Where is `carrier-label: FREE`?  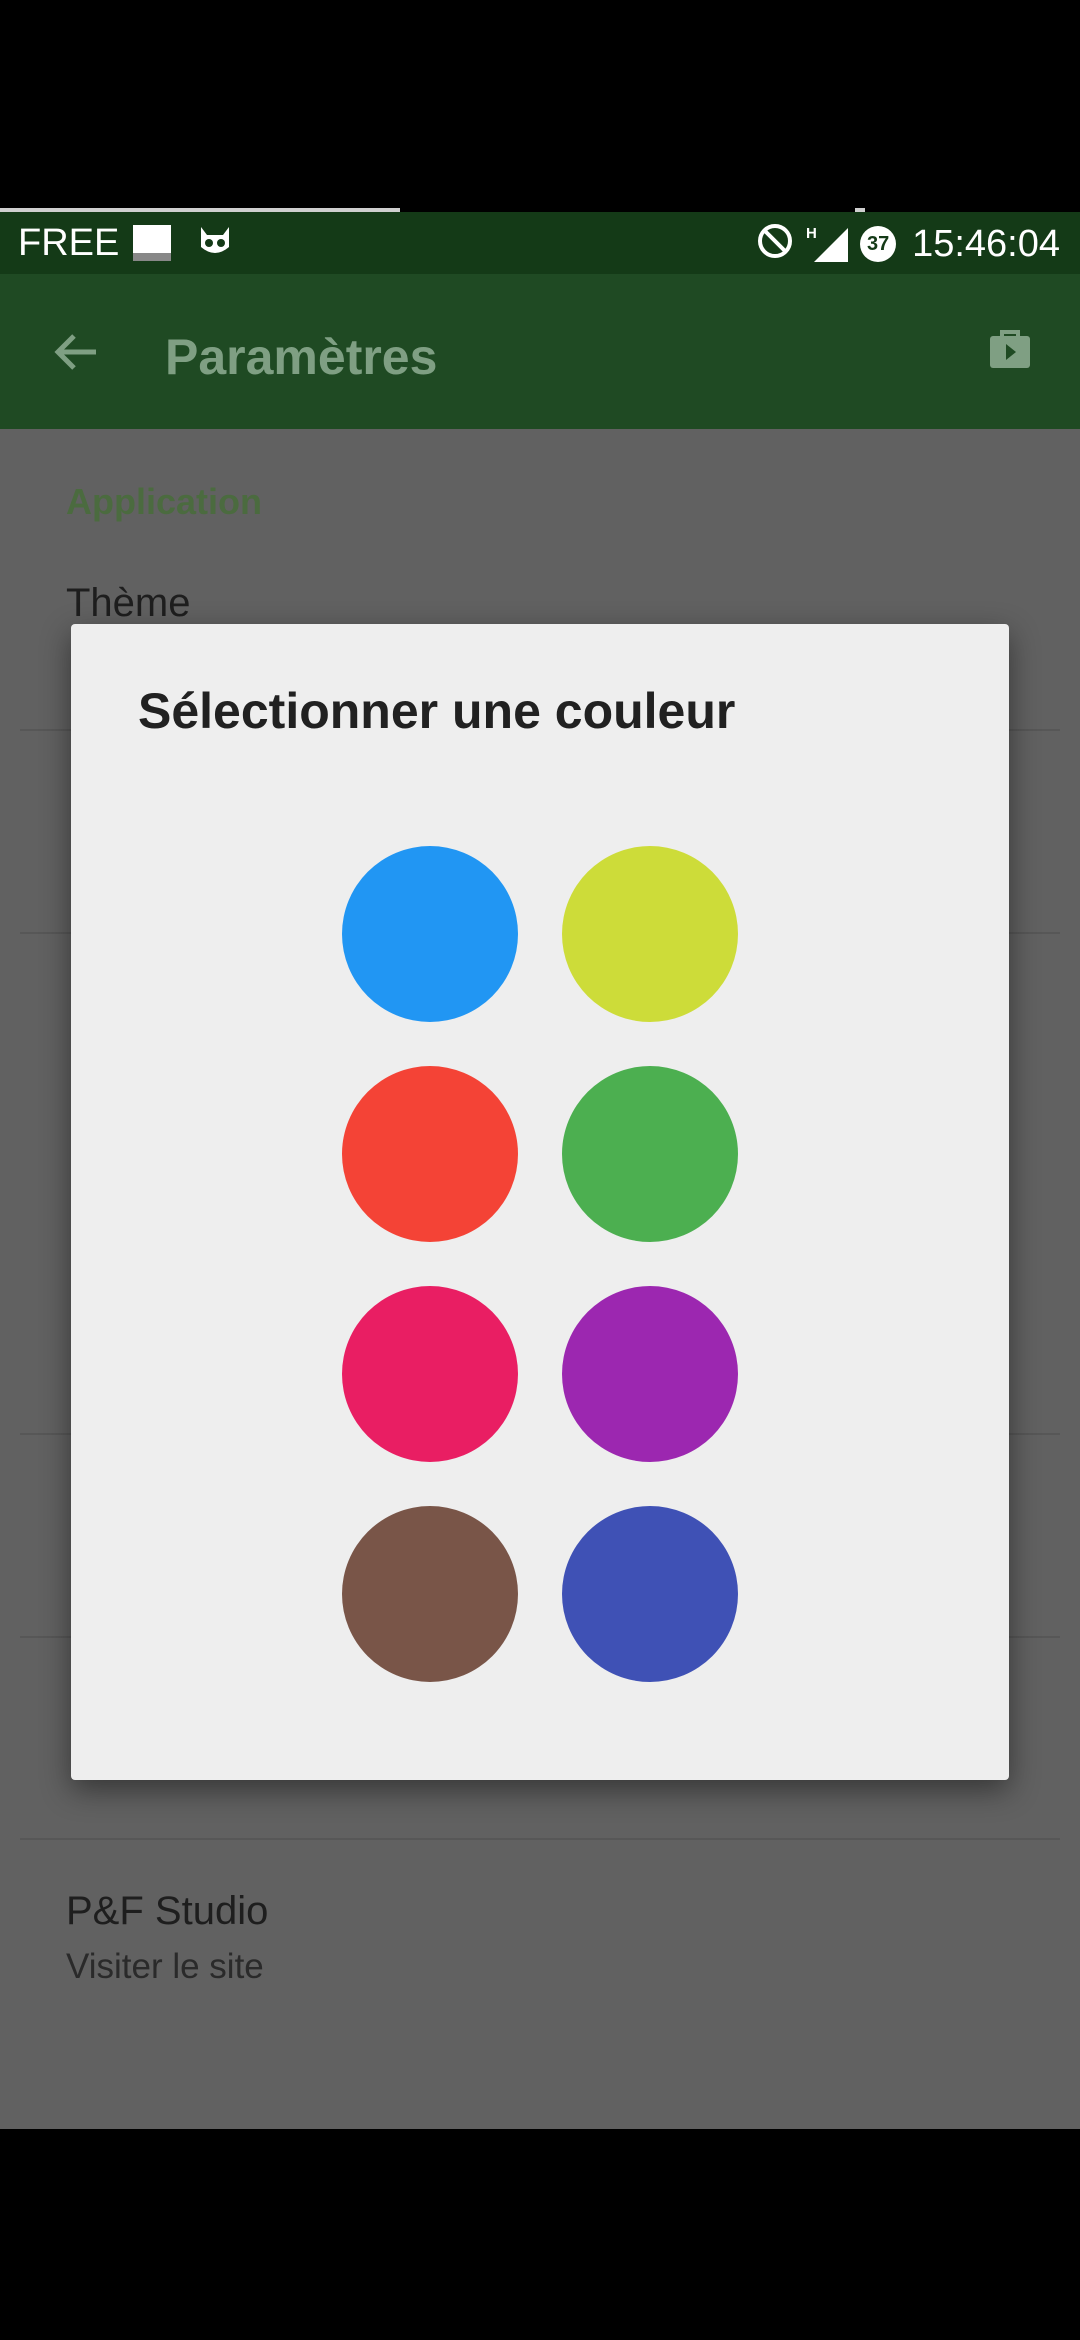 carrier-label: FREE is located at coordinates (69, 243).